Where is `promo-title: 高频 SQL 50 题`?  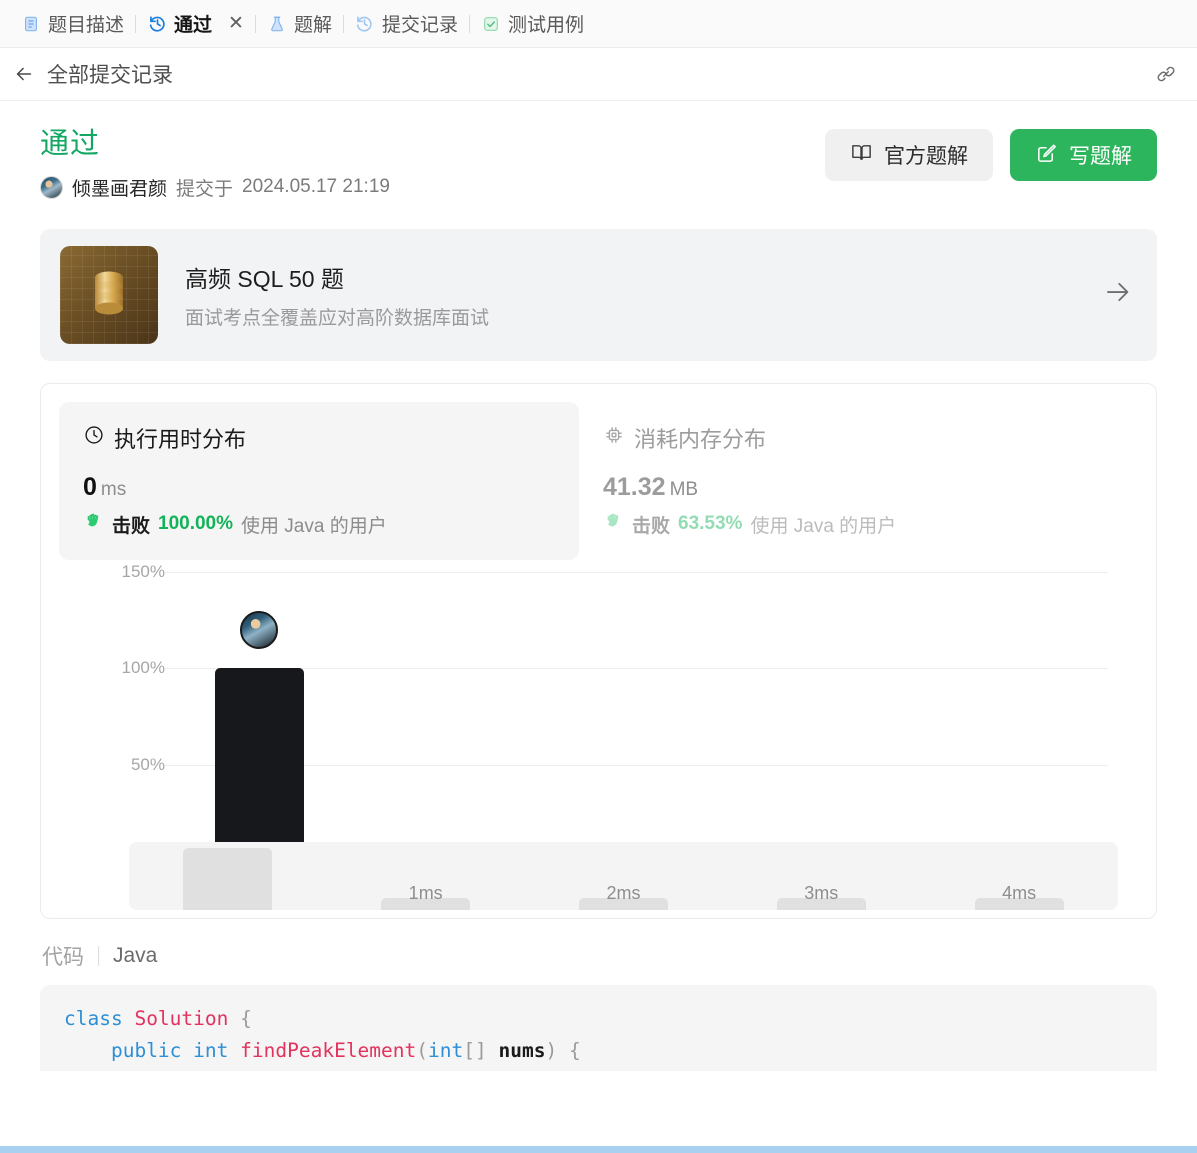 promo-title: 高频 SQL 50 题 is located at coordinates (264, 278).